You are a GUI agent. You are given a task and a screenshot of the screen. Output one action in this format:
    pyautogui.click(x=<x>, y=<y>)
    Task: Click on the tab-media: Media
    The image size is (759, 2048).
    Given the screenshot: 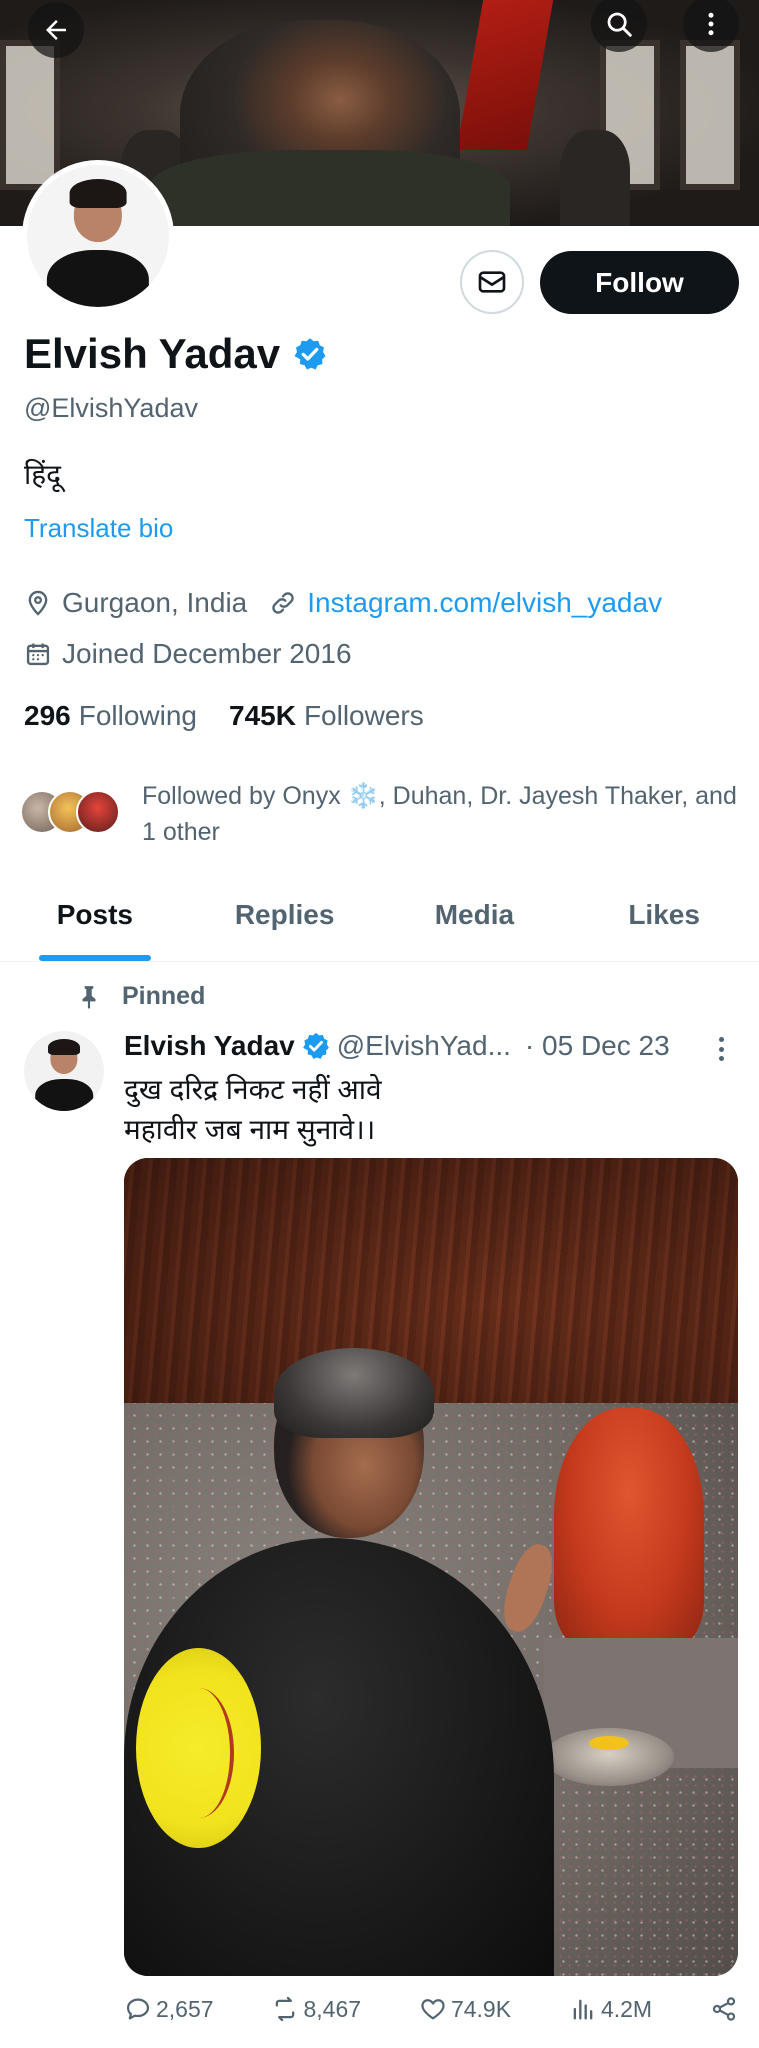 What is the action you would take?
    pyautogui.click(x=475, y=914)
    